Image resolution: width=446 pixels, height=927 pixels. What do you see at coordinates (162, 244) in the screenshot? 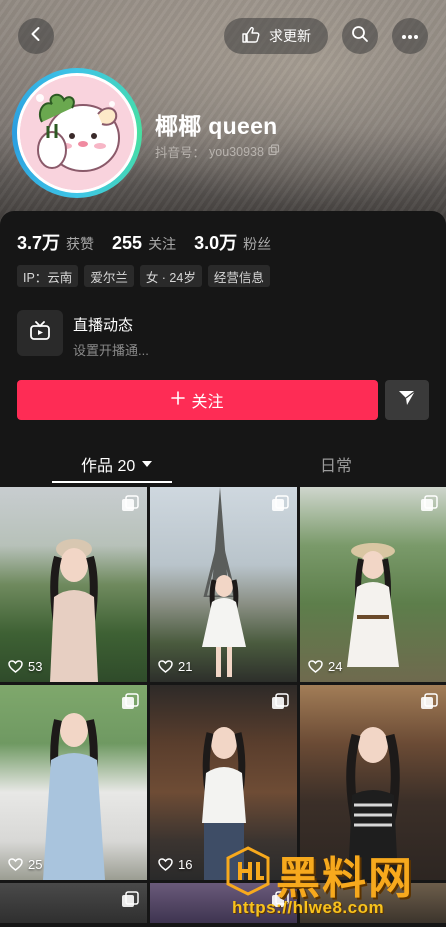
I see `stat-following-label: 关注` at bounding box center [162, 244].